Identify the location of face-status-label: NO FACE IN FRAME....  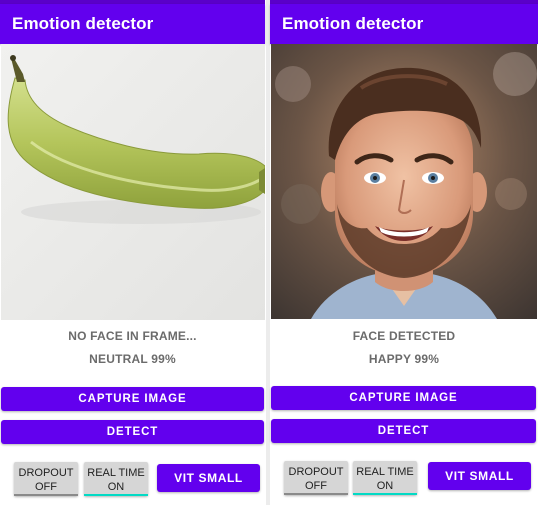
(132, 336).